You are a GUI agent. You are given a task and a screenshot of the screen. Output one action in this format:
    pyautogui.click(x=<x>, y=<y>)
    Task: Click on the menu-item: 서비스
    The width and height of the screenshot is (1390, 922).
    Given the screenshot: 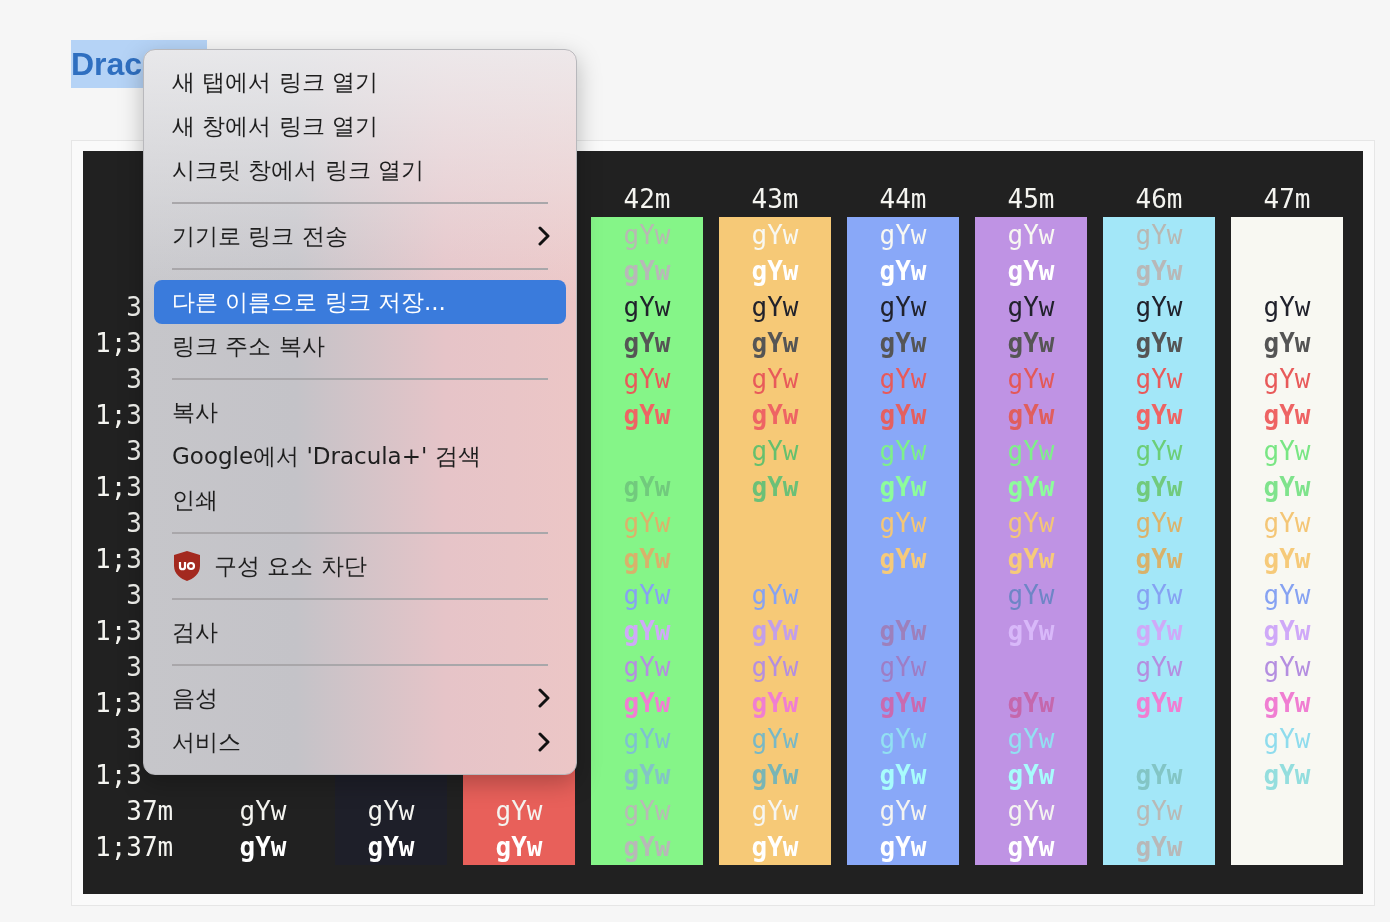 What is the action you would take?
    pyautogui.click(x=360, y=742)
    